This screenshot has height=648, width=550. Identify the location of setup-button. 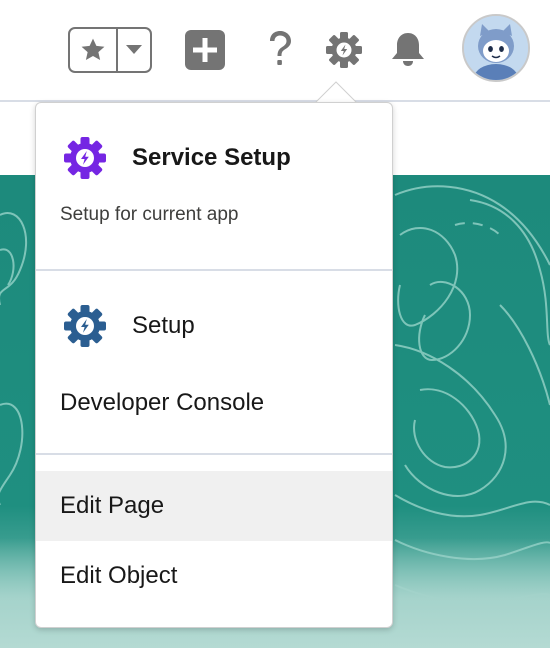
(344, 50).